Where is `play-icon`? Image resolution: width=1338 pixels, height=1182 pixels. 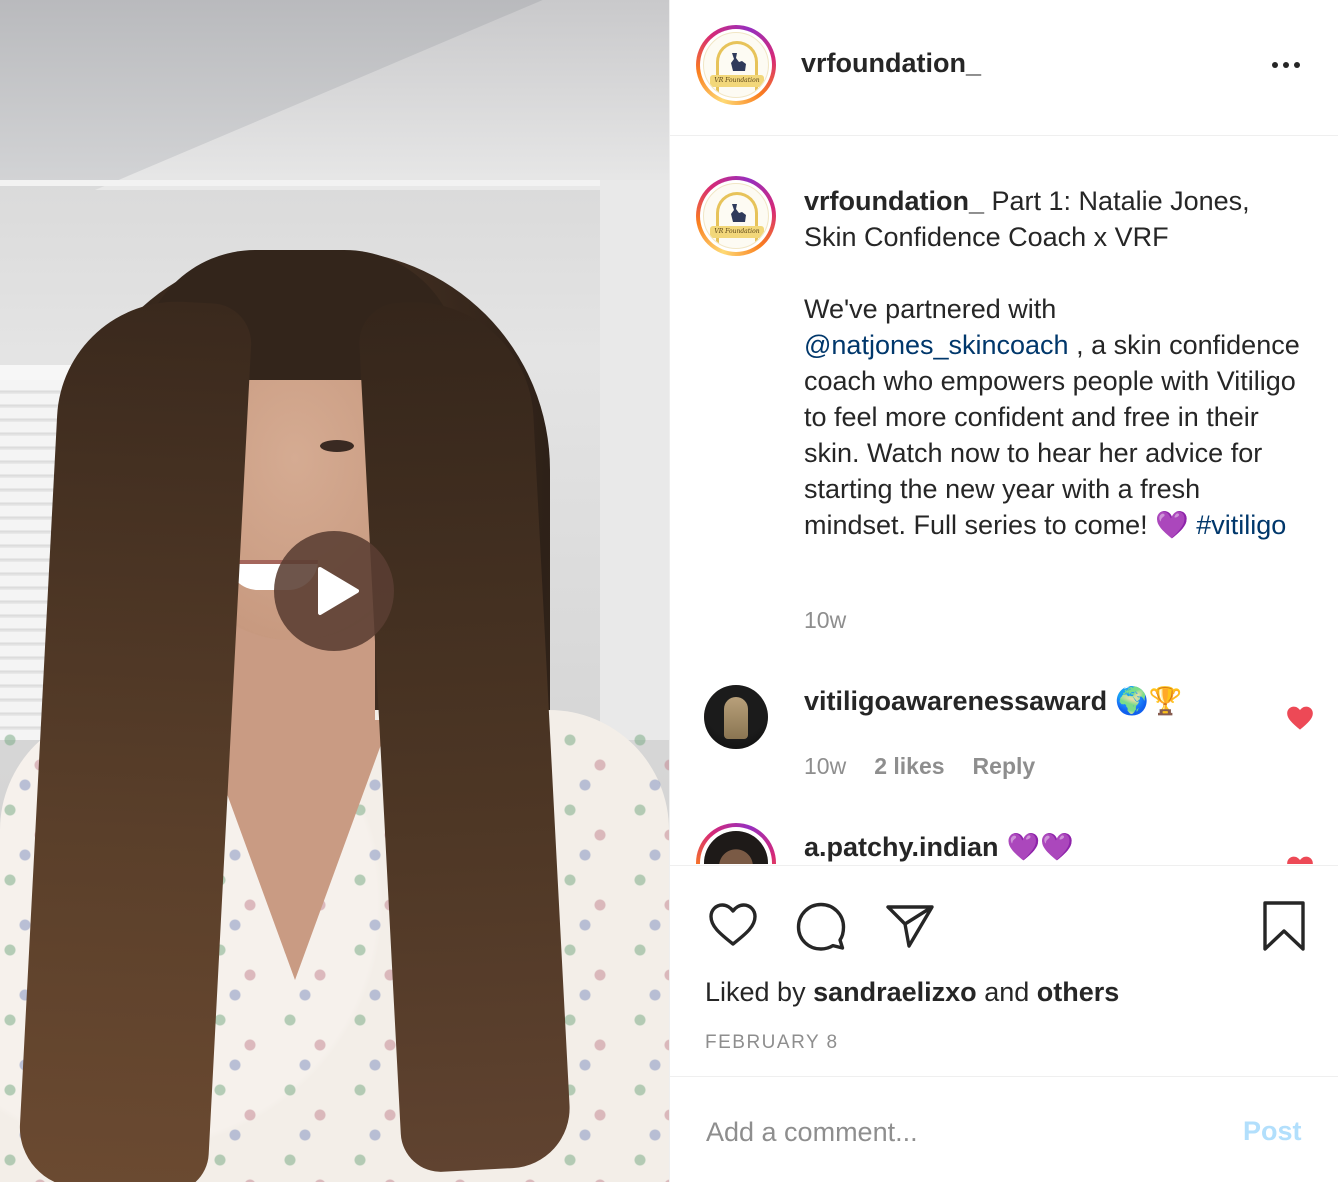 play-icon is located at coordinates (338, 591).